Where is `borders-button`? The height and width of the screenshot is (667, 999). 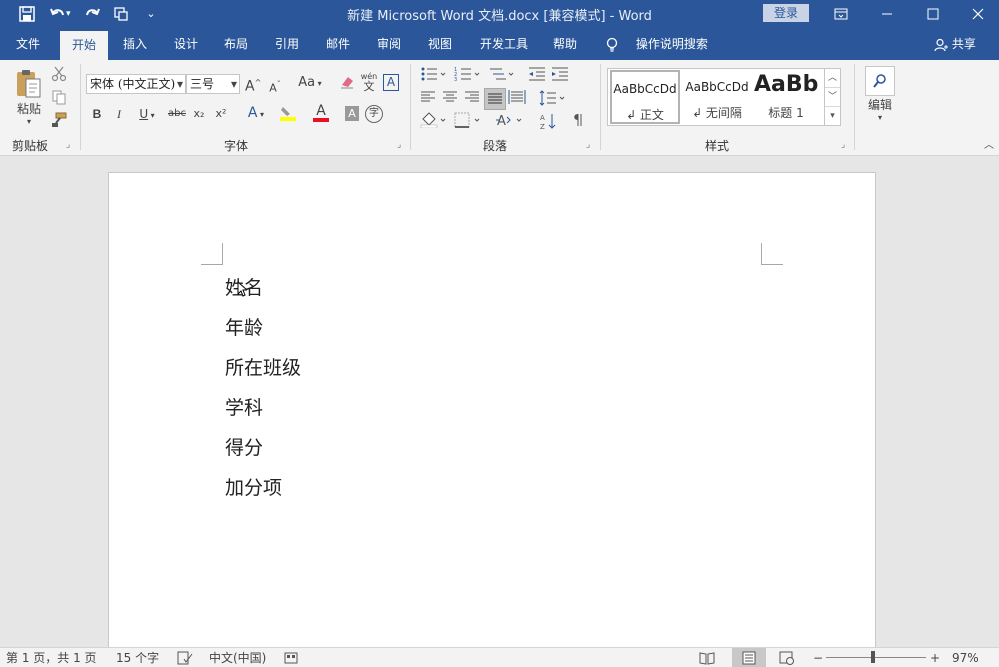 borders-button is located at coordinates (469, 121).